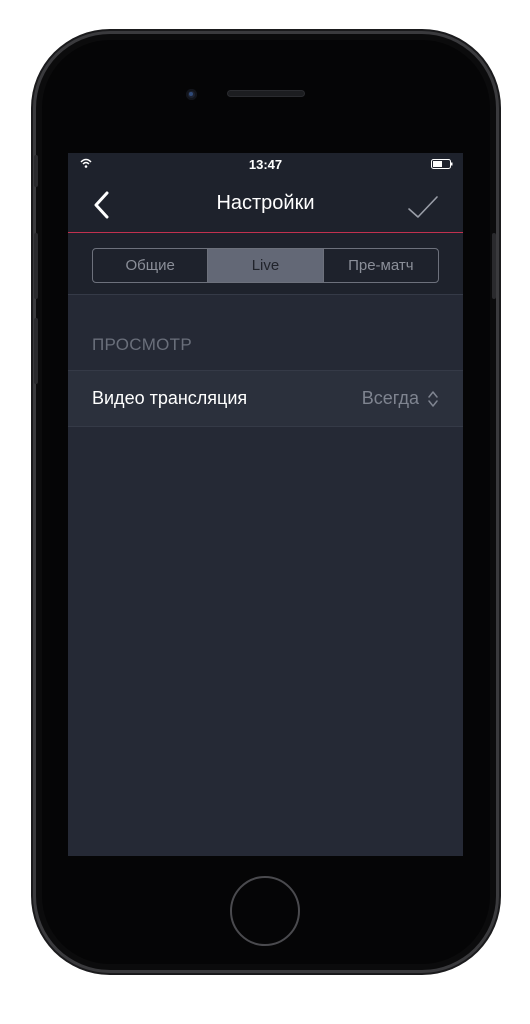 This screenshot has width=530, height=1024. Describe the element at coordinates (390, 398) in the screenshot. I see `row-value: Всегда` at that location.